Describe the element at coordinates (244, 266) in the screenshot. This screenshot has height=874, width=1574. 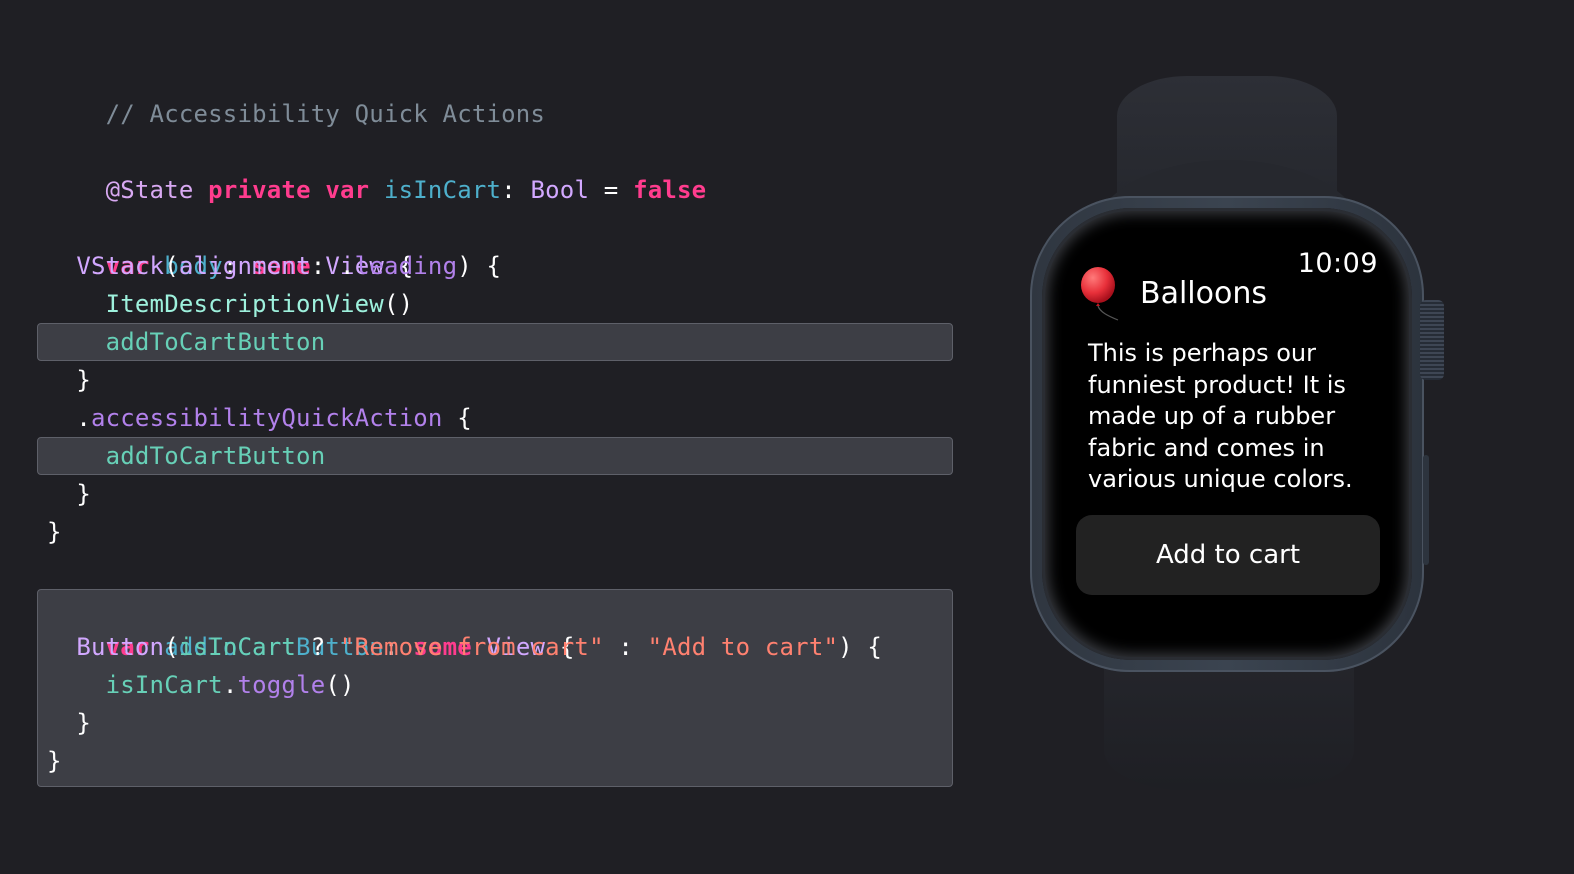
I see `argument-token: alignment` at that location.